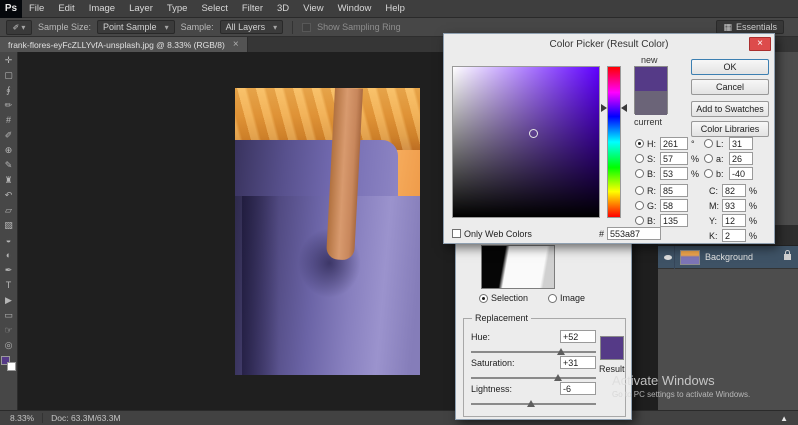 Image resolution: width=798 pixels, height=425 pixels. Describe the element at coordinates (11, 366) in the screenshot. I see `background-color-swatch` at that location.